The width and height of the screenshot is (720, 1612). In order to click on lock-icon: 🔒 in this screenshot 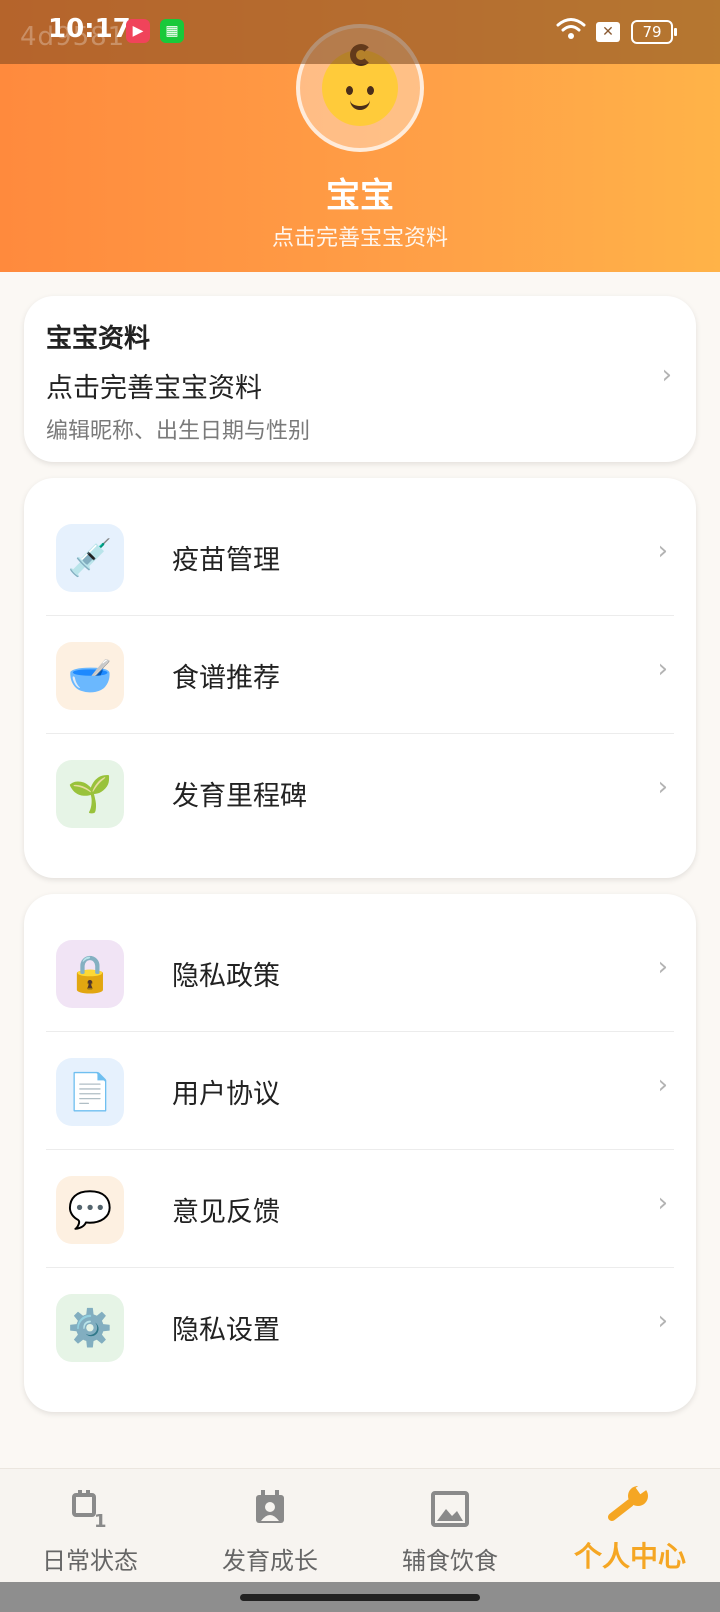, I will do `click(90, 974)`.